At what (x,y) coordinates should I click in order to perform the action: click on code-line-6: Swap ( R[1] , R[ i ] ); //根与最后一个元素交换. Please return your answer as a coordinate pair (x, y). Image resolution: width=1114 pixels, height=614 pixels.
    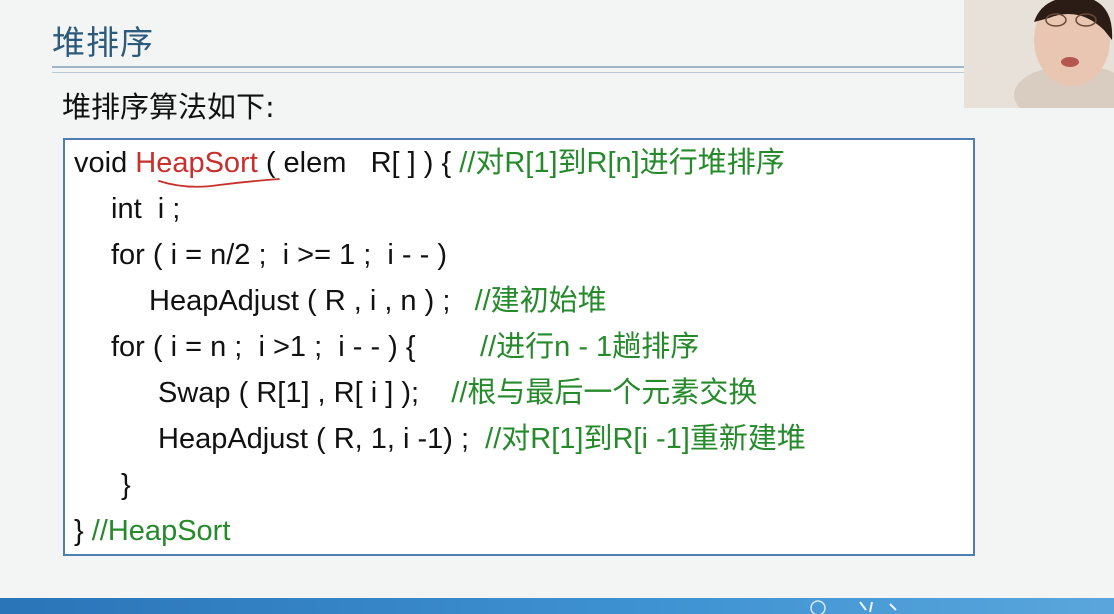
    Looking at the image, I should click on (458, 393).